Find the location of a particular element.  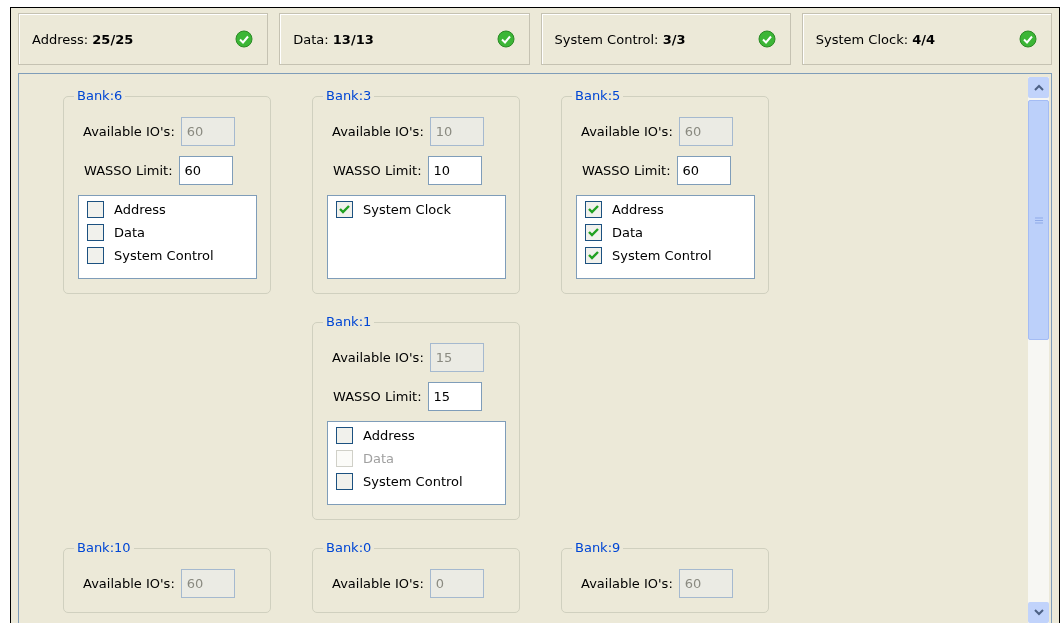

status-text: System Clock: 4/4 is located at coordinates (875, 39).